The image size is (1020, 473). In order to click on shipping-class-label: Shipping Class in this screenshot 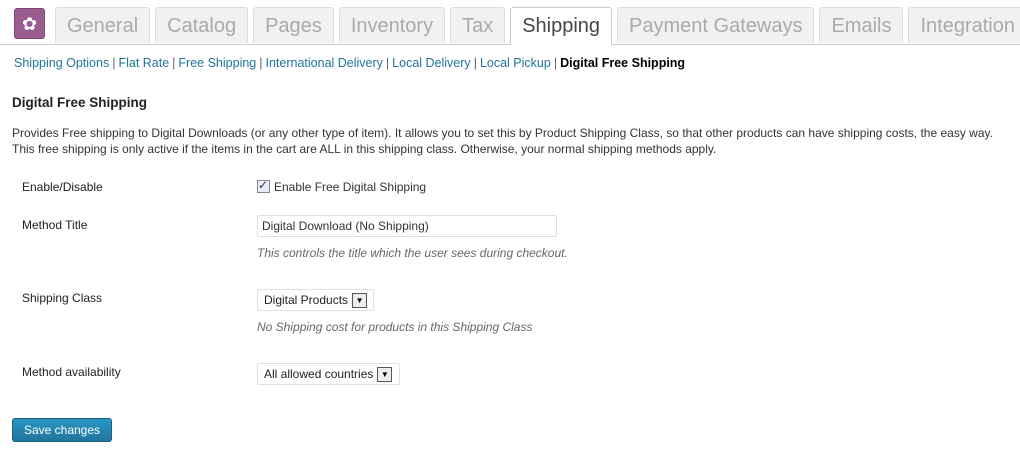, I will do `click(62, 298)`.